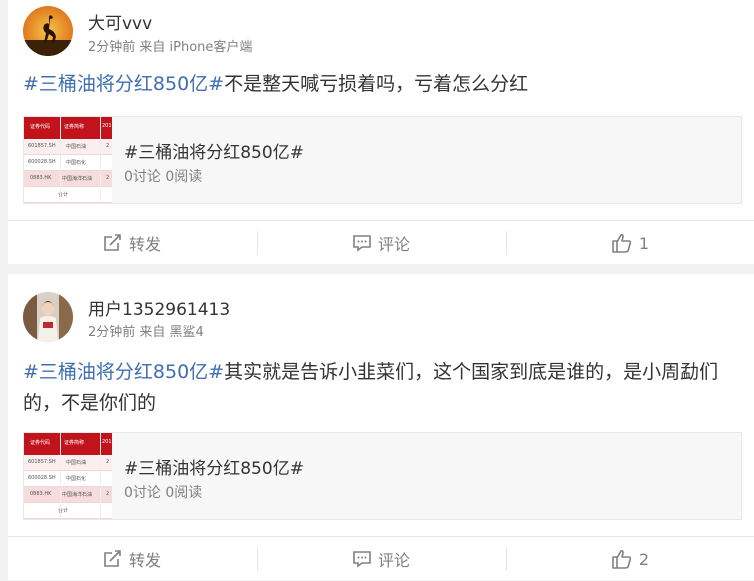 The image size is (754, 581). I want to click on like-button: 1, so click(630, 243).